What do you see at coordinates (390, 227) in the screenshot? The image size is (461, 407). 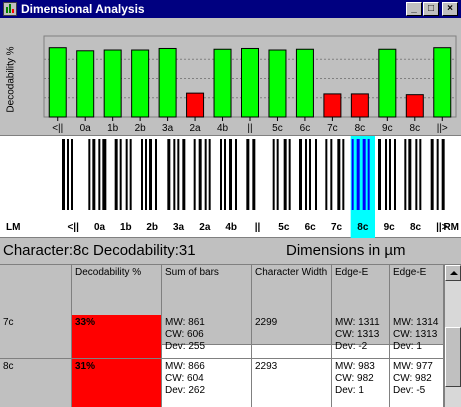 I see `barcode-character-label-12: 9c` at bounding box center [390, 227].